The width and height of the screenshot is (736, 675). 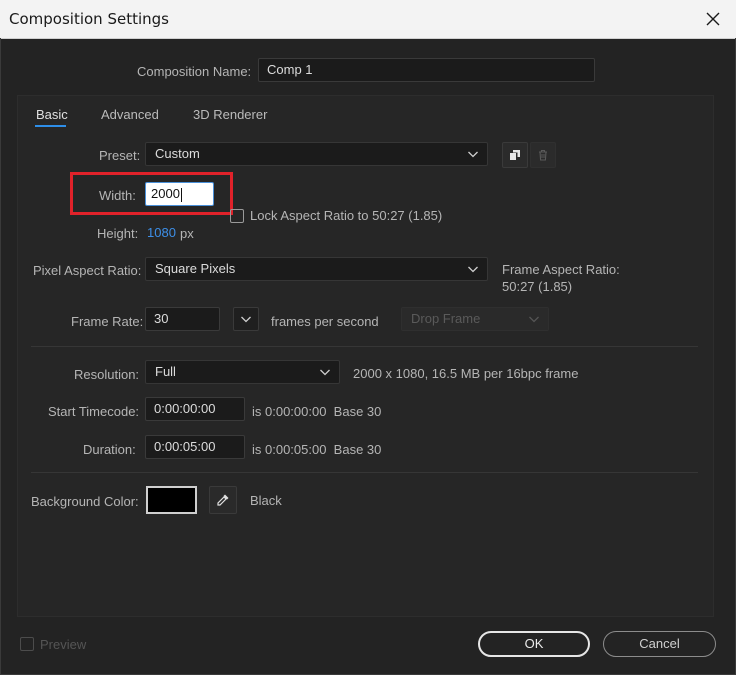 I want to click on height-label: Height:, so click(x=118, y=233).